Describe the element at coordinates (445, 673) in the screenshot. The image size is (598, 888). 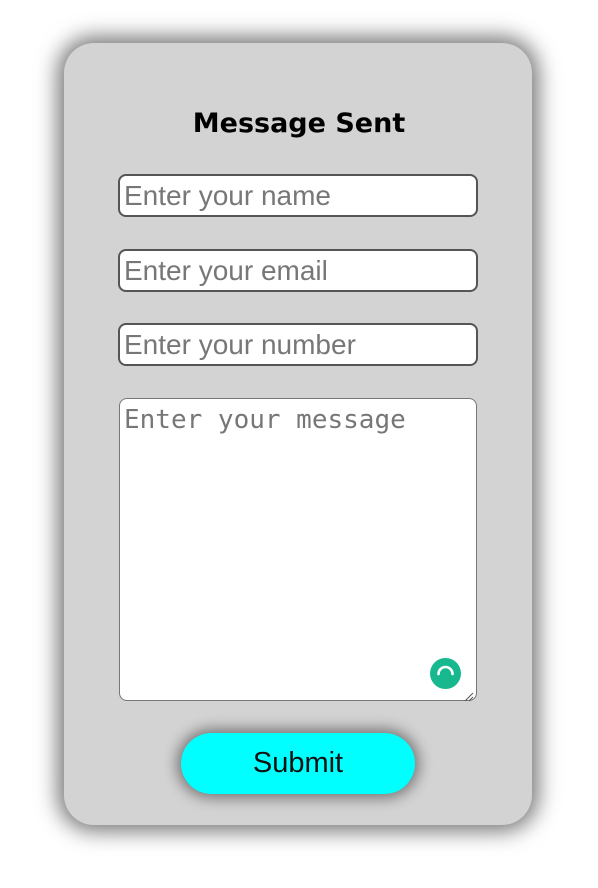
I see `grammar-assistant-icon` at that location.